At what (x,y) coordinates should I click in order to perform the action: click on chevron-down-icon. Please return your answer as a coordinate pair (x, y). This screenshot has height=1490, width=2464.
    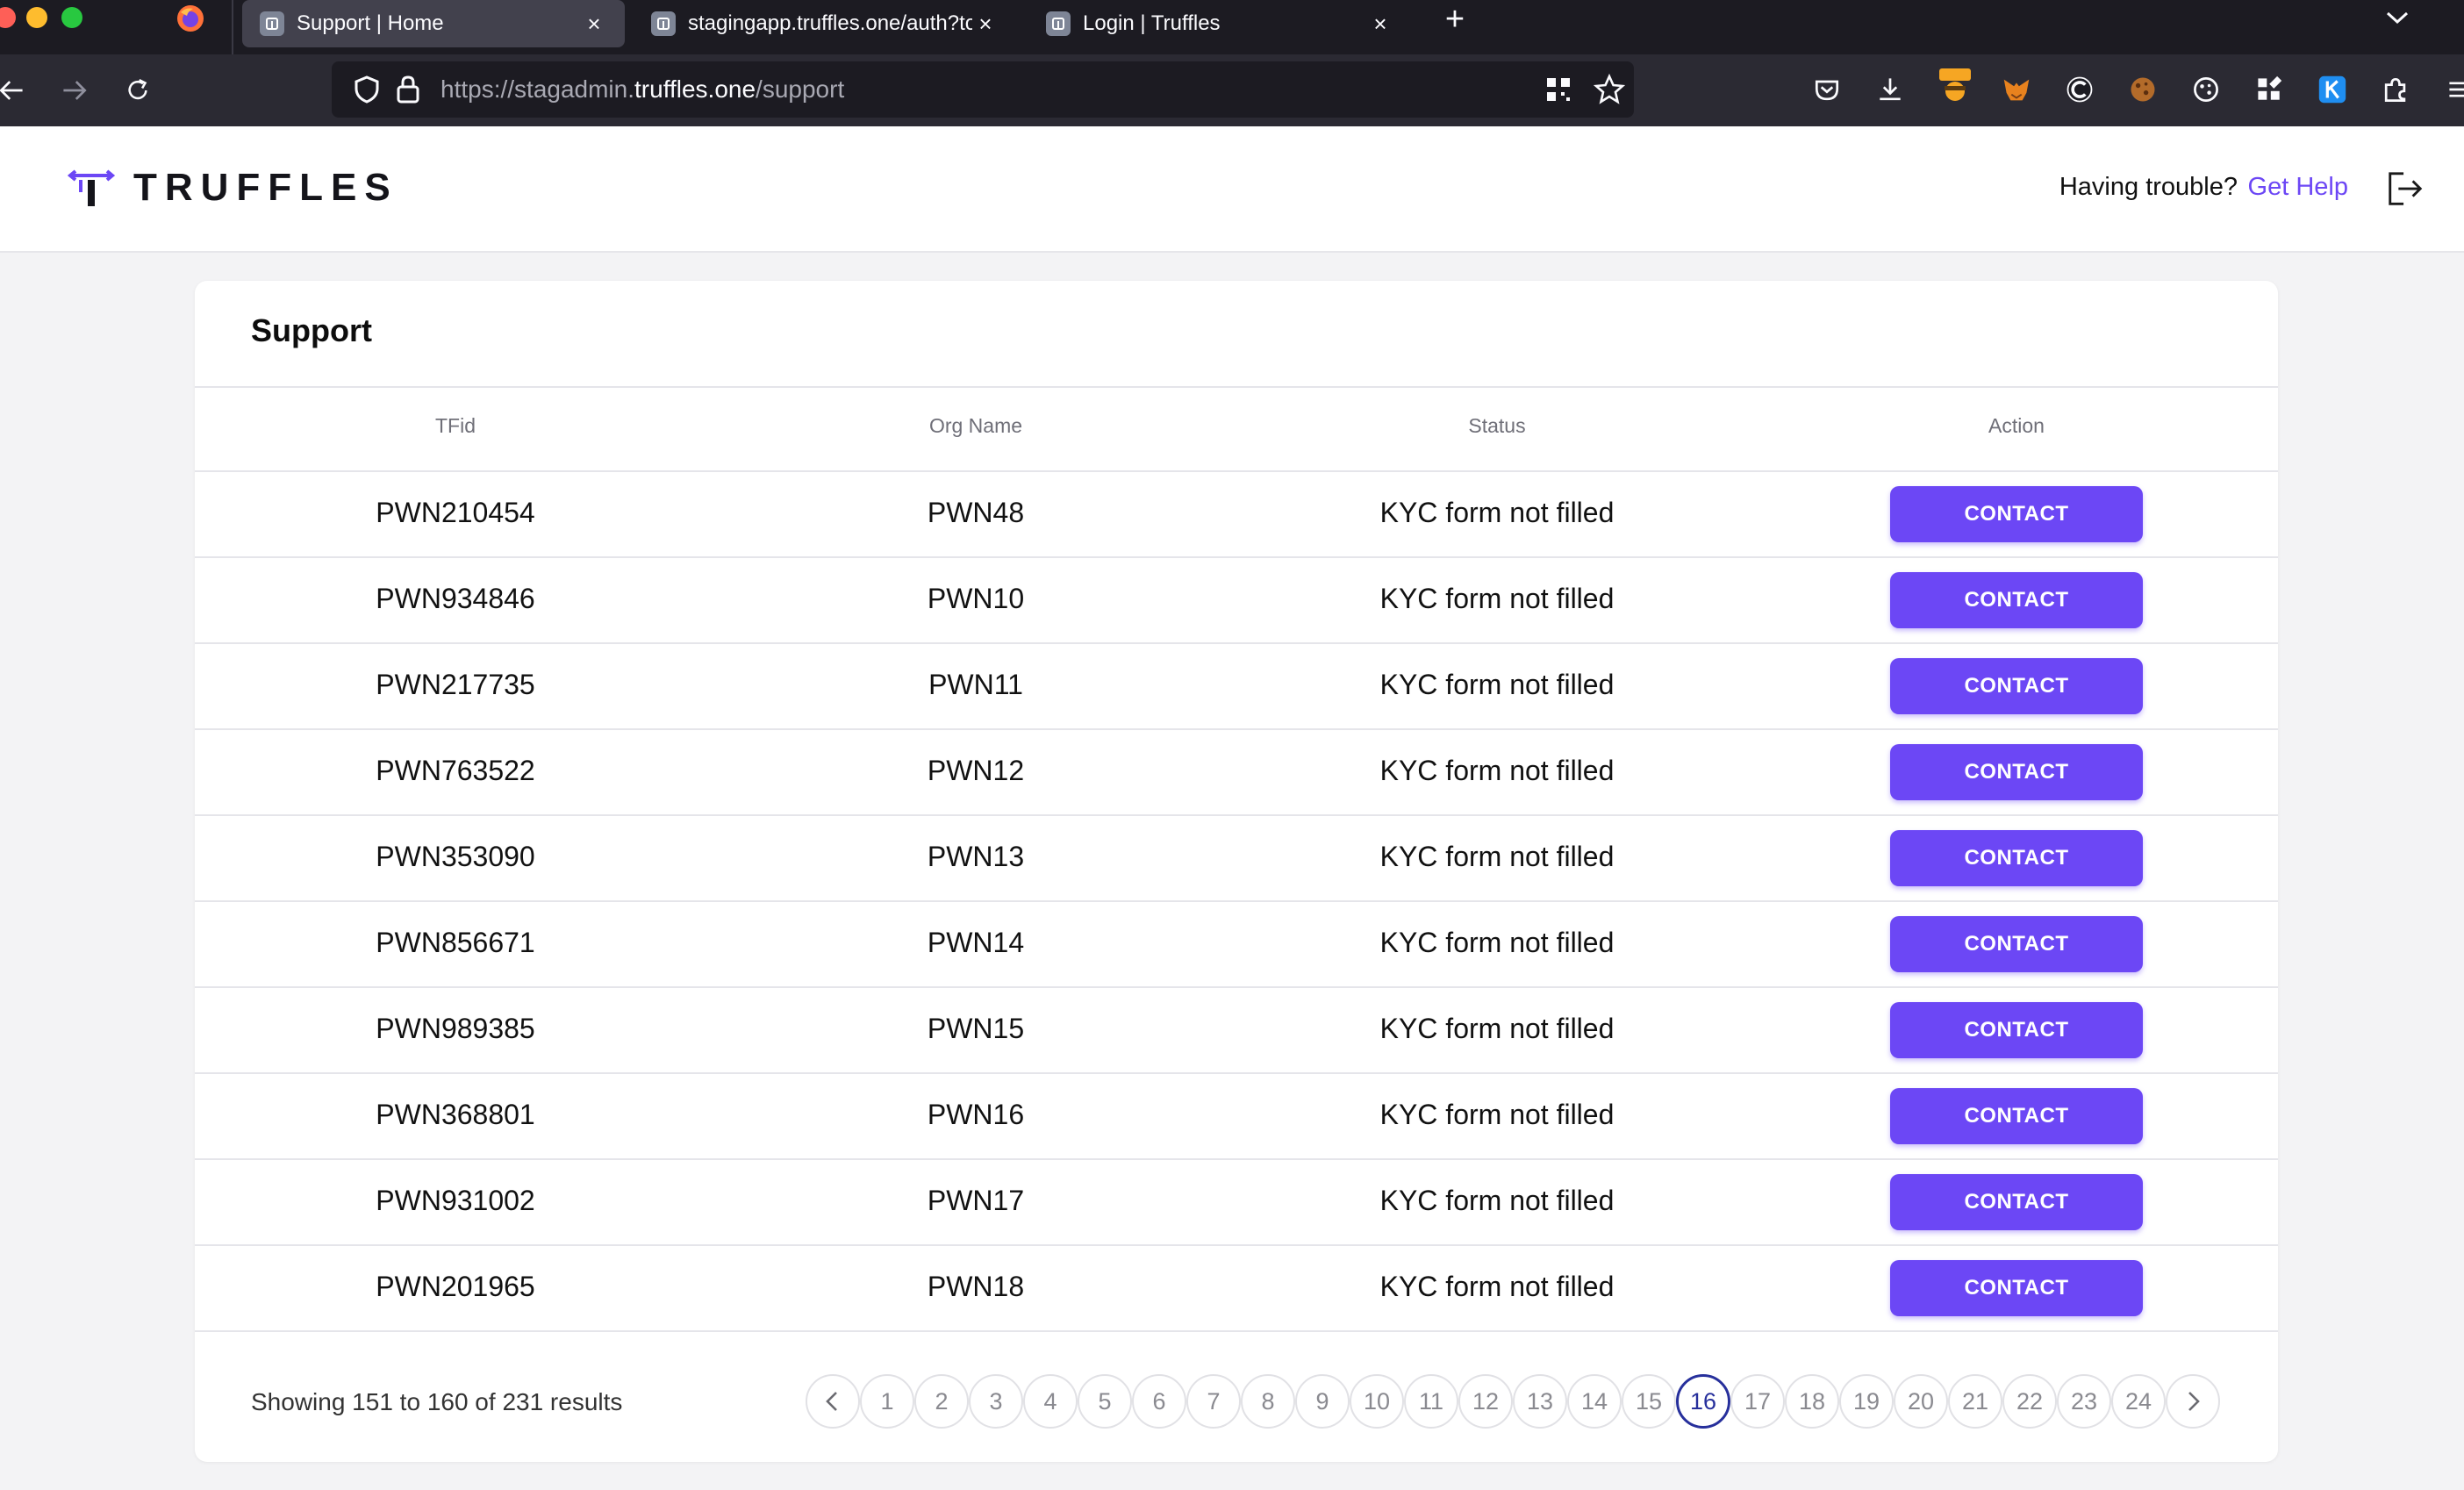
    Looking at the image, I should click on (2397, 18).